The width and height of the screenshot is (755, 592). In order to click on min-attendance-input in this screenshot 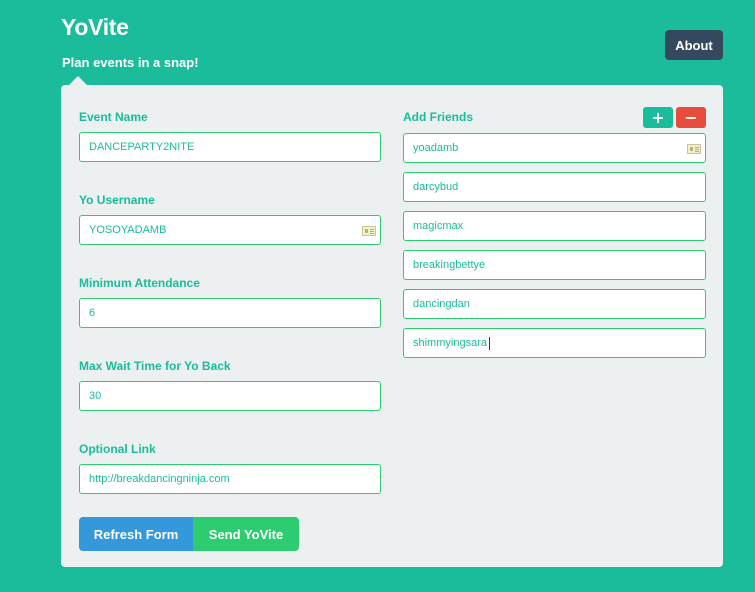, I will do `click(230, 313)`.